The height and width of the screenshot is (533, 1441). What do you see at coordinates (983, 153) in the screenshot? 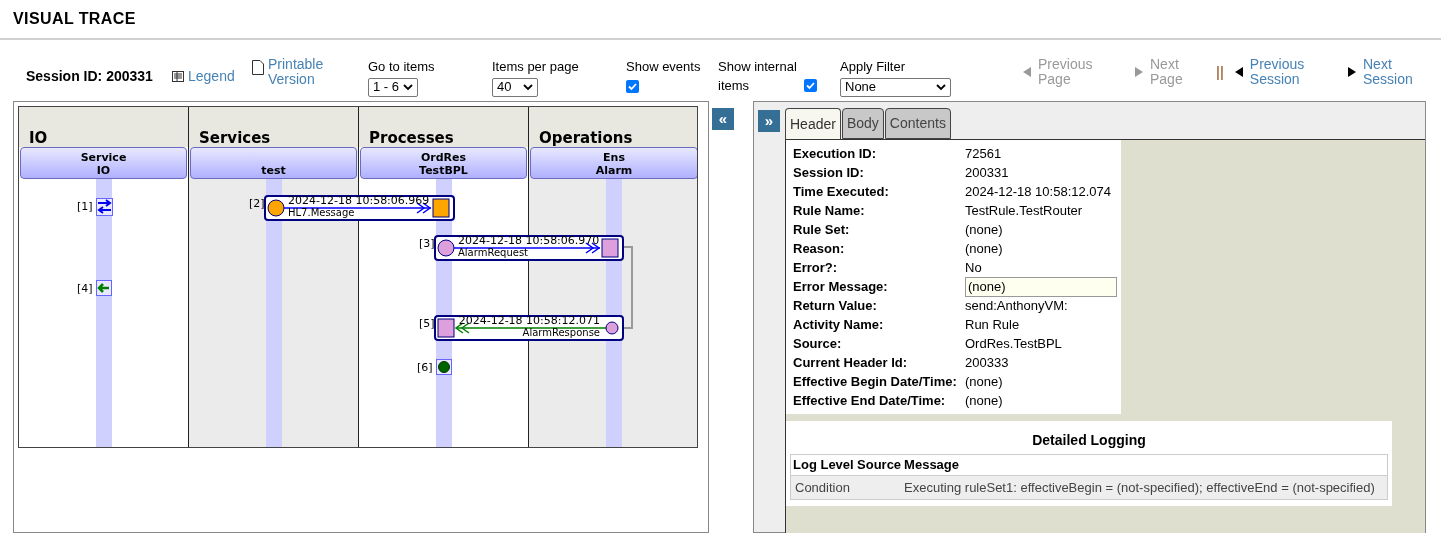
I see `field-value: 72561` at bounding box center [983, 153].